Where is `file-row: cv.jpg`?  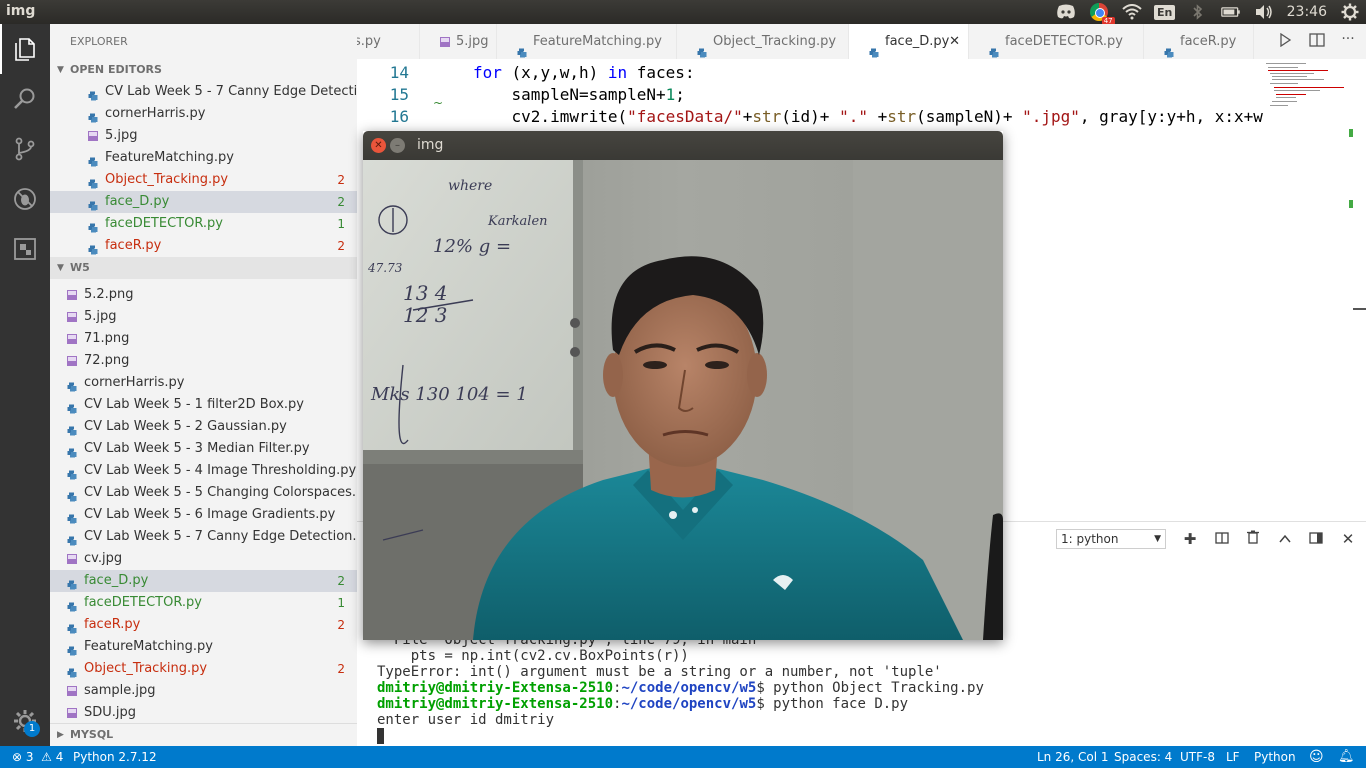
file-row: cv.jpg is located at coordinates (203, 559).